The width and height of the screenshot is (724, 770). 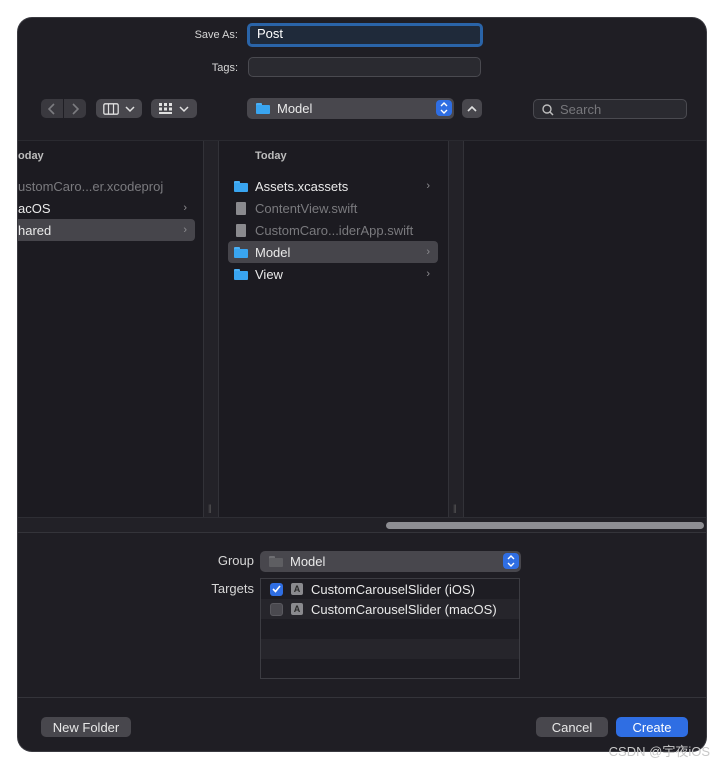 I want to click on list-item: CustomCaro...iderApp.swift, so click(x=333, y=230).